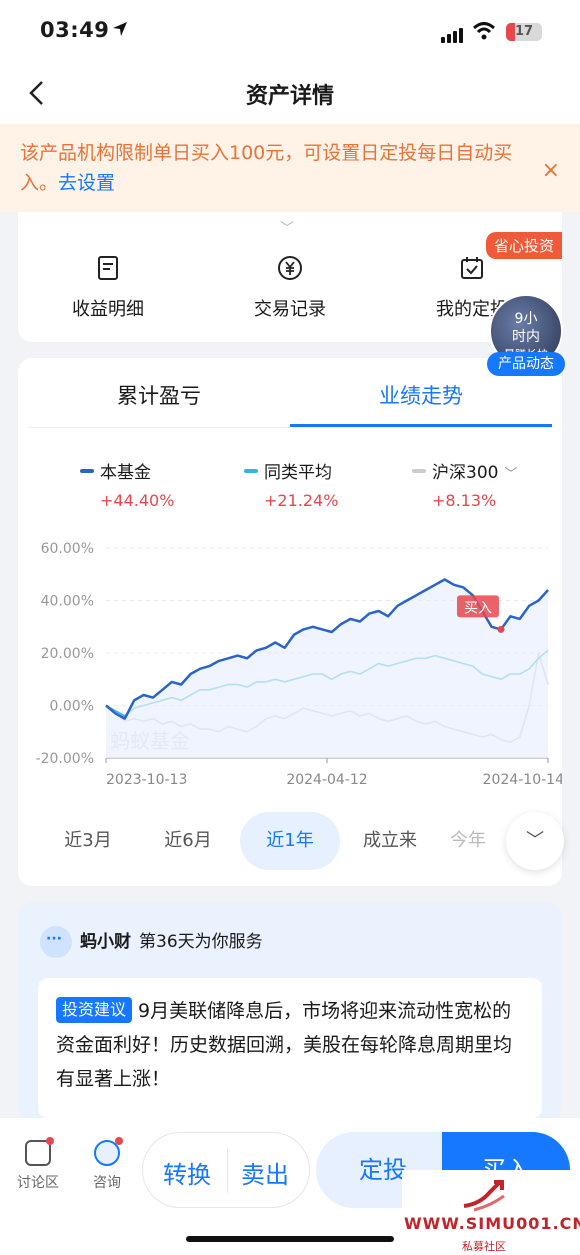  I want to click on quick-actions-card: ﹀ 收益明细 交易记录 我的定投 省心投资, so click(290, 277).